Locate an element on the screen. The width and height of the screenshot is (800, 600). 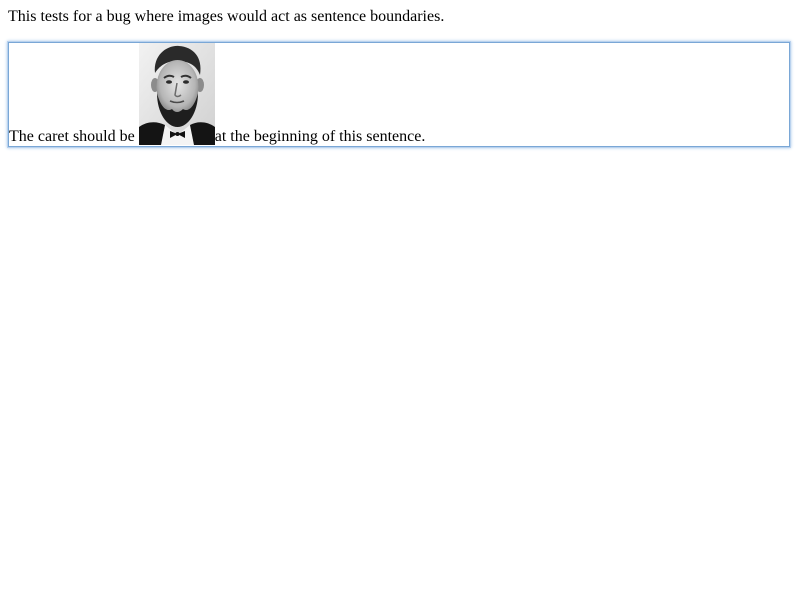
text-before-image: The caret should be is located at coordinates (72, 136).